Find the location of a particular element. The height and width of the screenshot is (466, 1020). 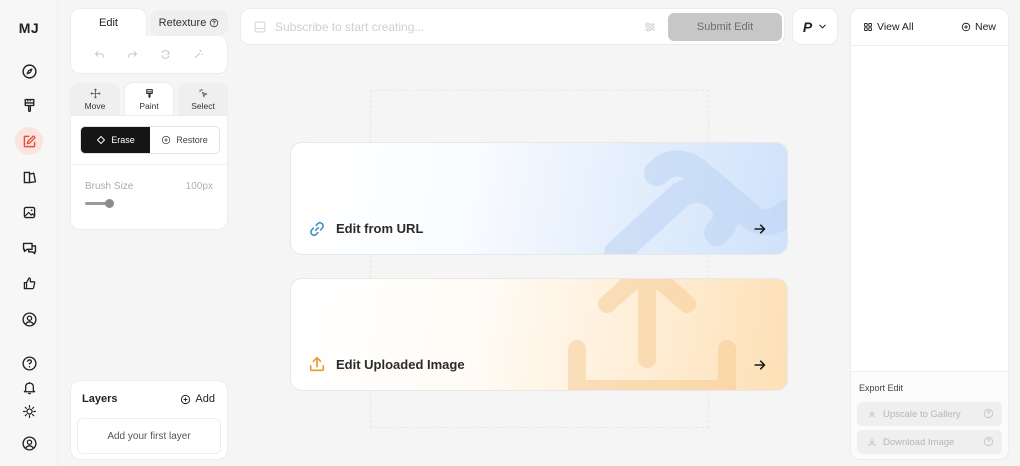

version-label: P is located at coordinates (807, 26).